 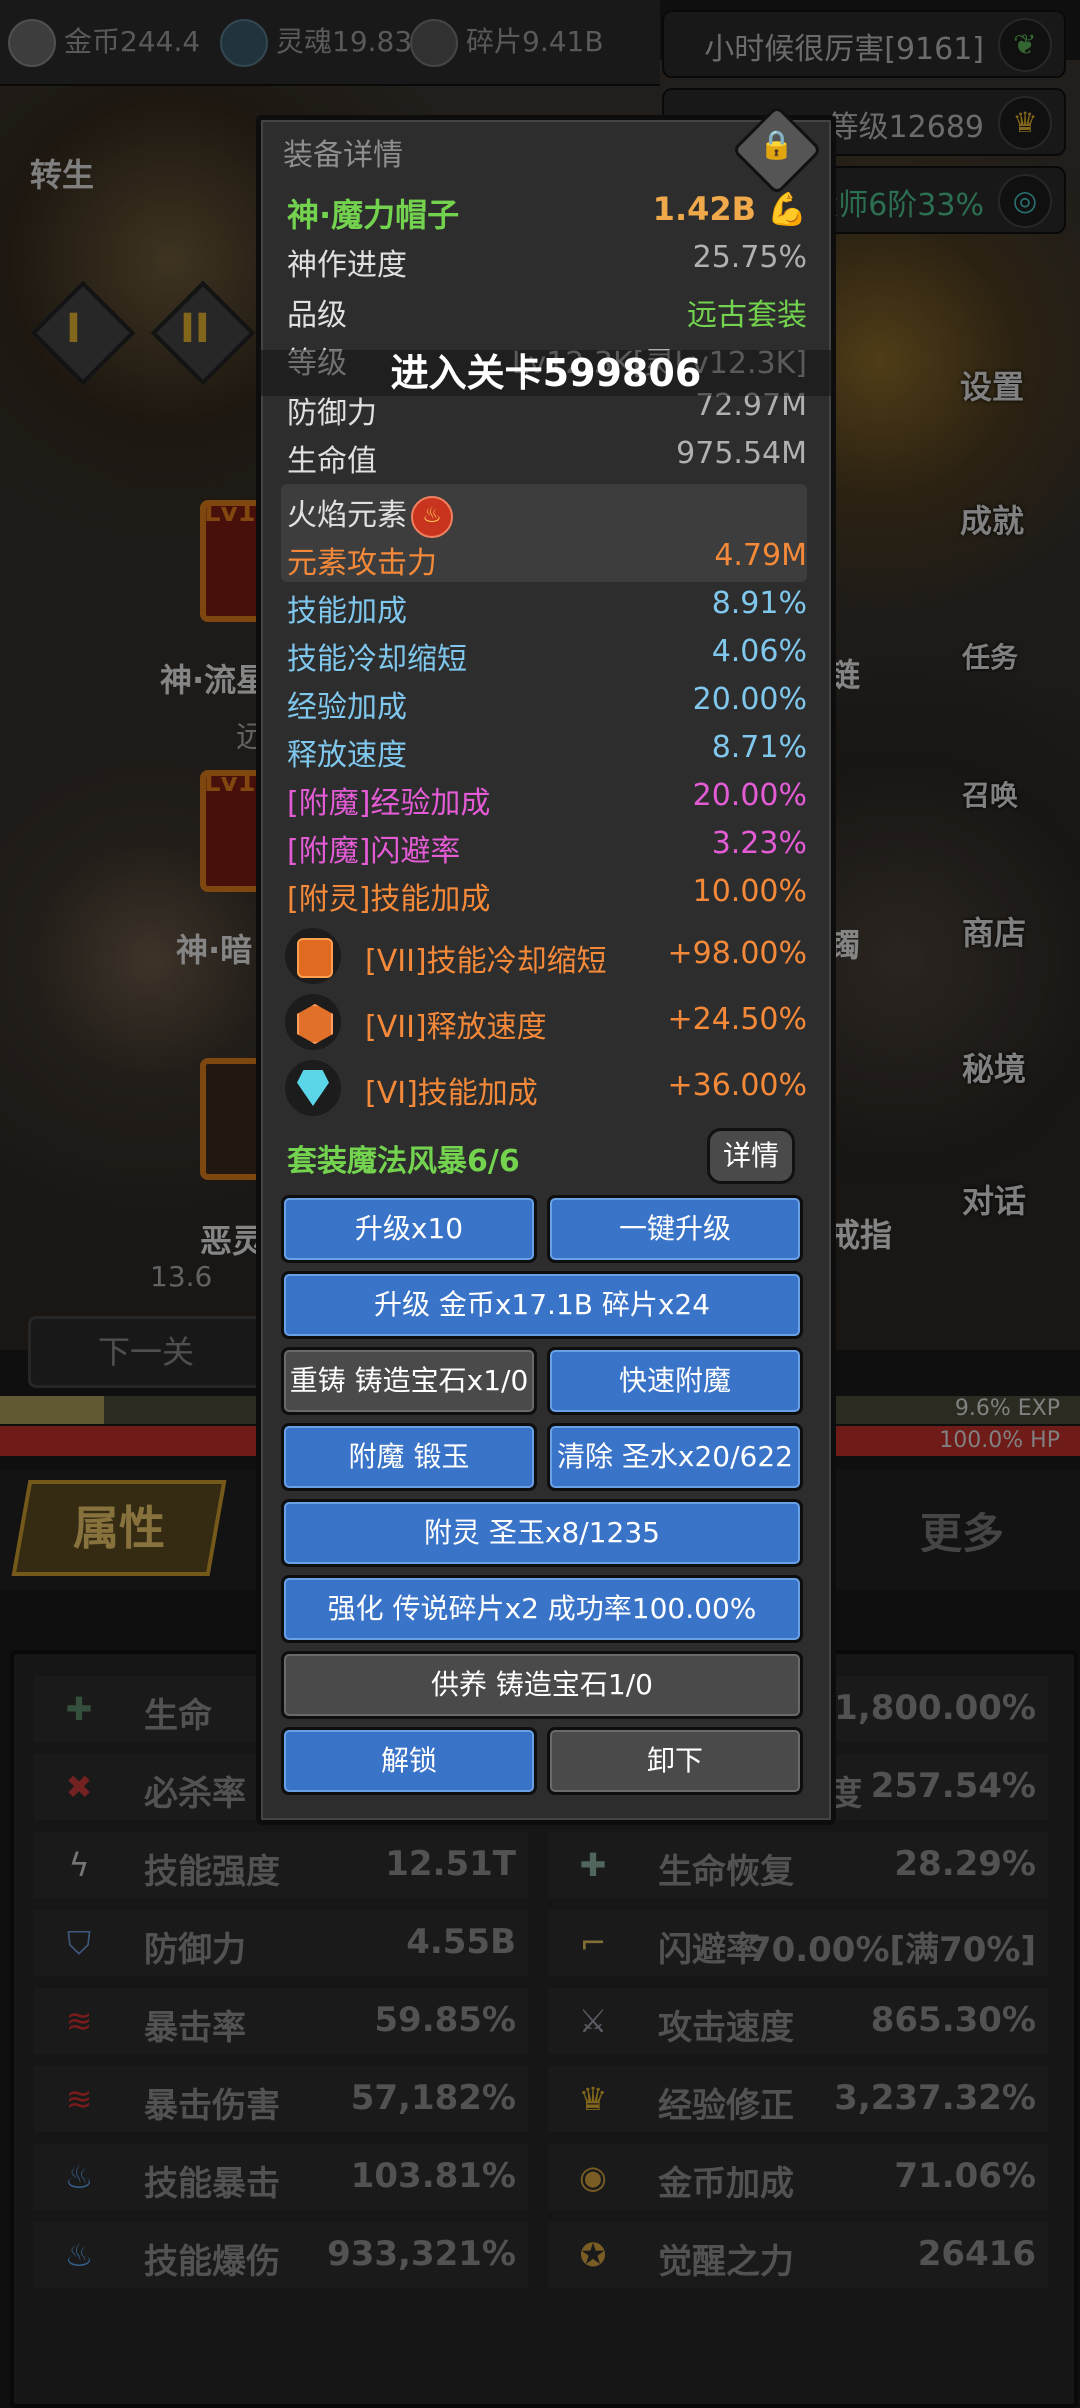 What do you see at coordinates (547, 703) in the screenshot?
I see `bonus-row: 经验加成 20.00%` at bounding box center [547, 703].